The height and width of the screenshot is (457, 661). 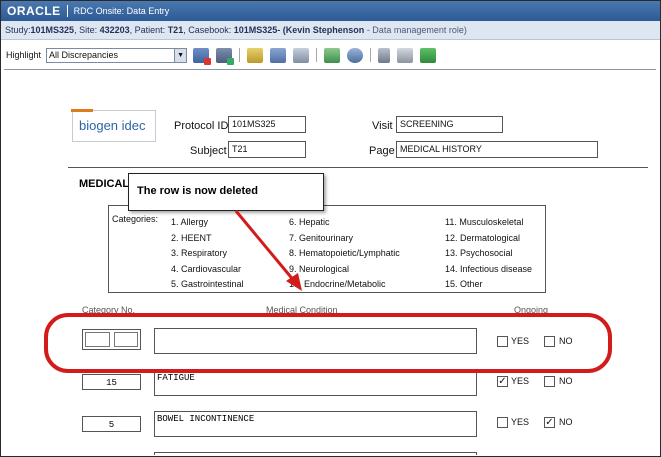 What do you see at coordinates (265, 246) in the screenshot?
I see `arrow-line` at bounding box center [265, 246].